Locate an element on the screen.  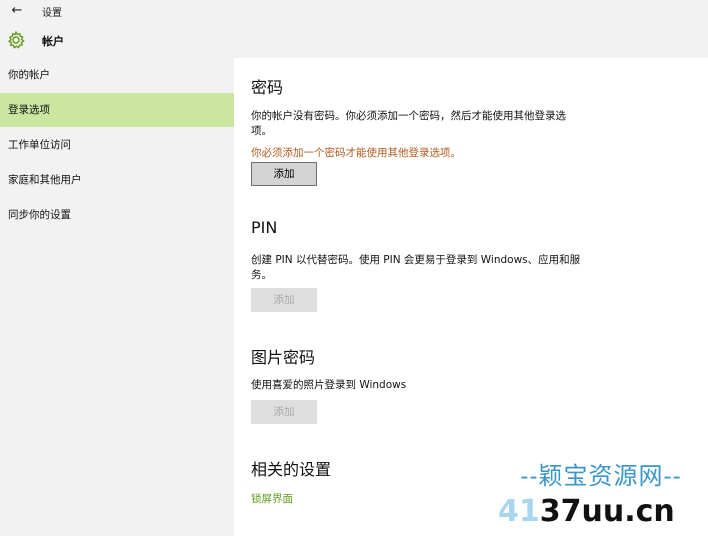
picture-password-section-title: 图片密码 is located at coordinates (283, 357).